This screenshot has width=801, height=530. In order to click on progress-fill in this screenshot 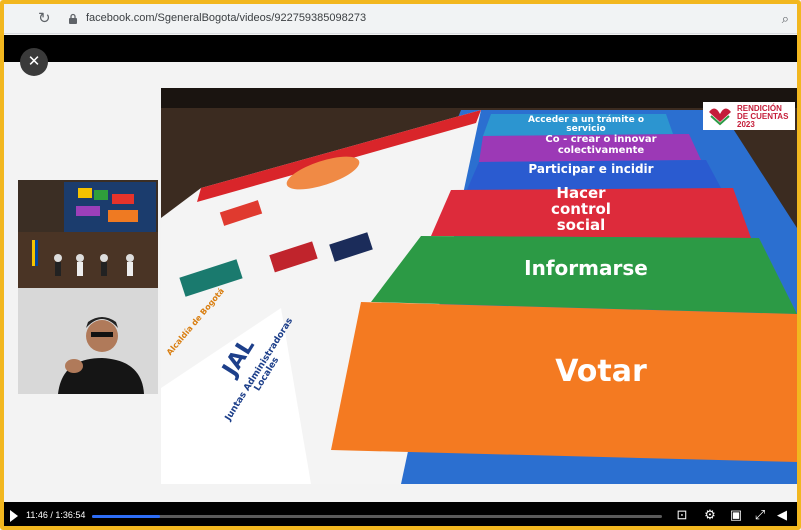, I will do `click(126, 516)`.